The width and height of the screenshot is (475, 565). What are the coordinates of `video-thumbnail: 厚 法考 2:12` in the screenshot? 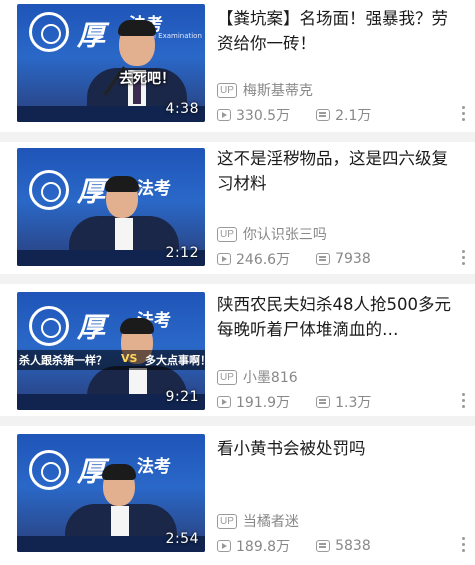 It's located at (111, 207).